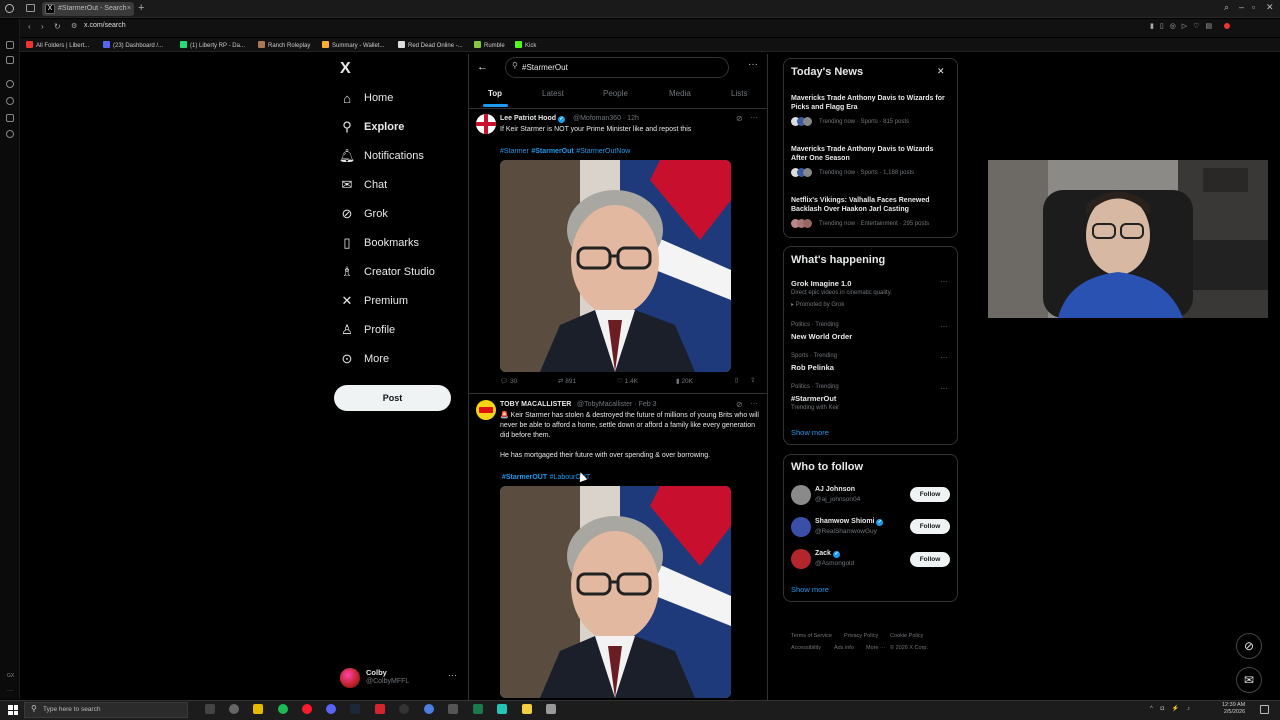 This screenshot has height=720, width=1280. I want to click on back-arrow-icon: ←, so click(482, 67).